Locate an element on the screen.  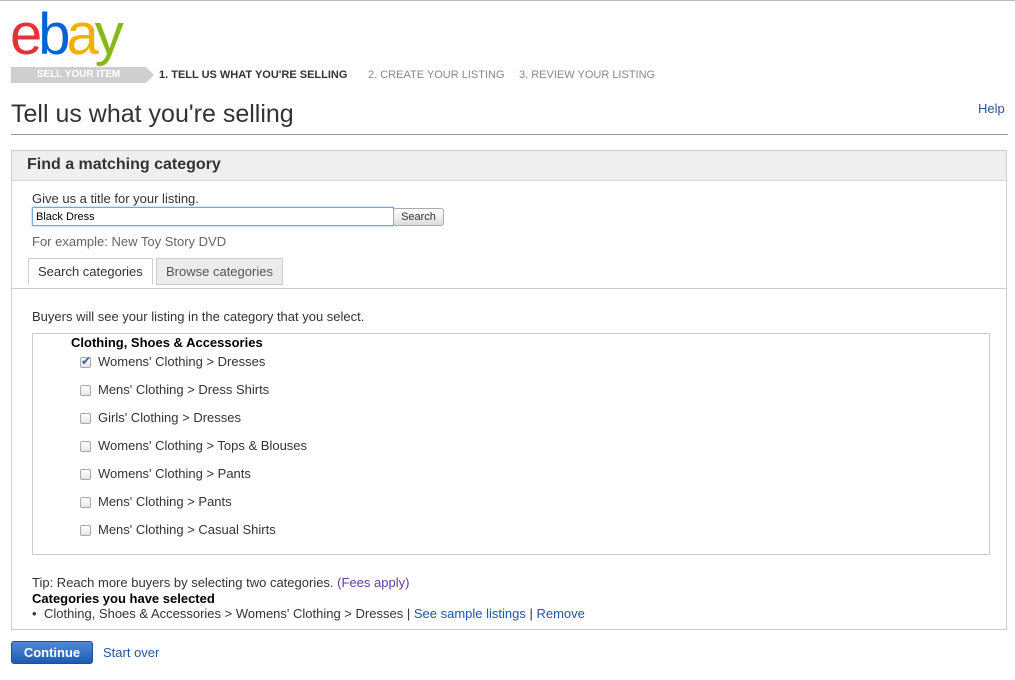
title-example: For example: New Toy Story DVD is located at coordinates (129, 241).